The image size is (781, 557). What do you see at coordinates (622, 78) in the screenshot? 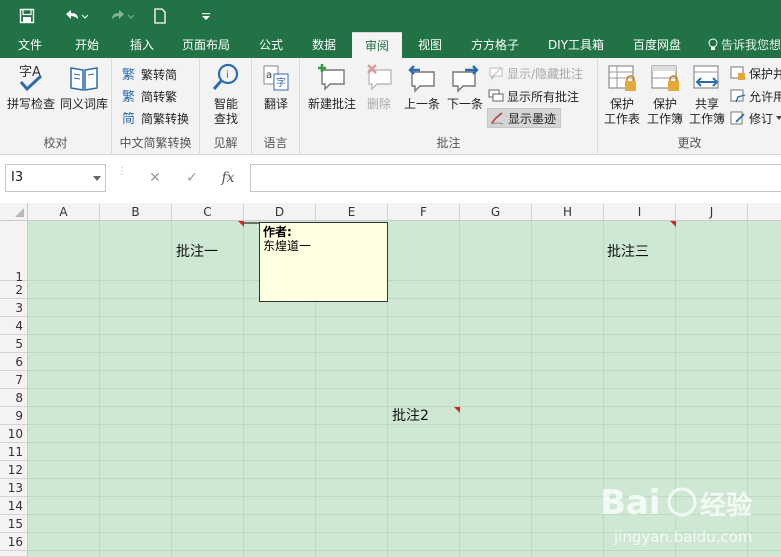
I see `protect-sheet-icon` at bounding box center [622, 78].